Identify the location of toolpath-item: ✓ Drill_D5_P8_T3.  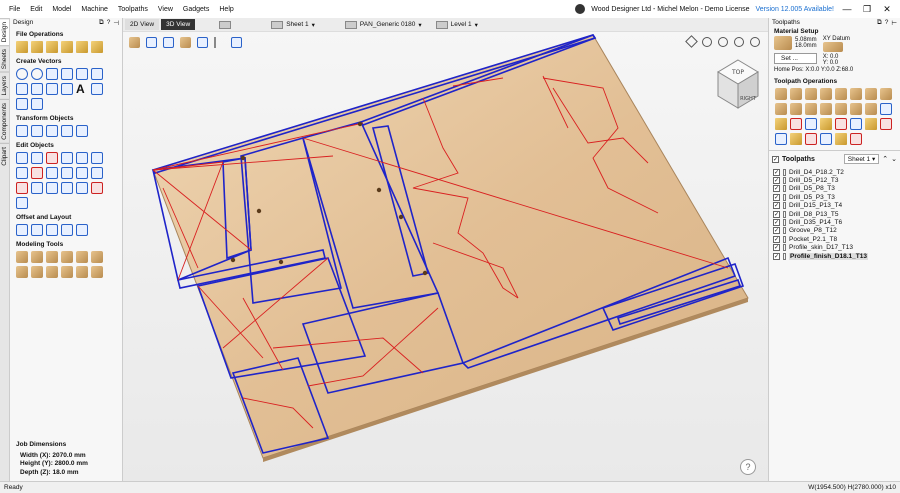
(834, 189).